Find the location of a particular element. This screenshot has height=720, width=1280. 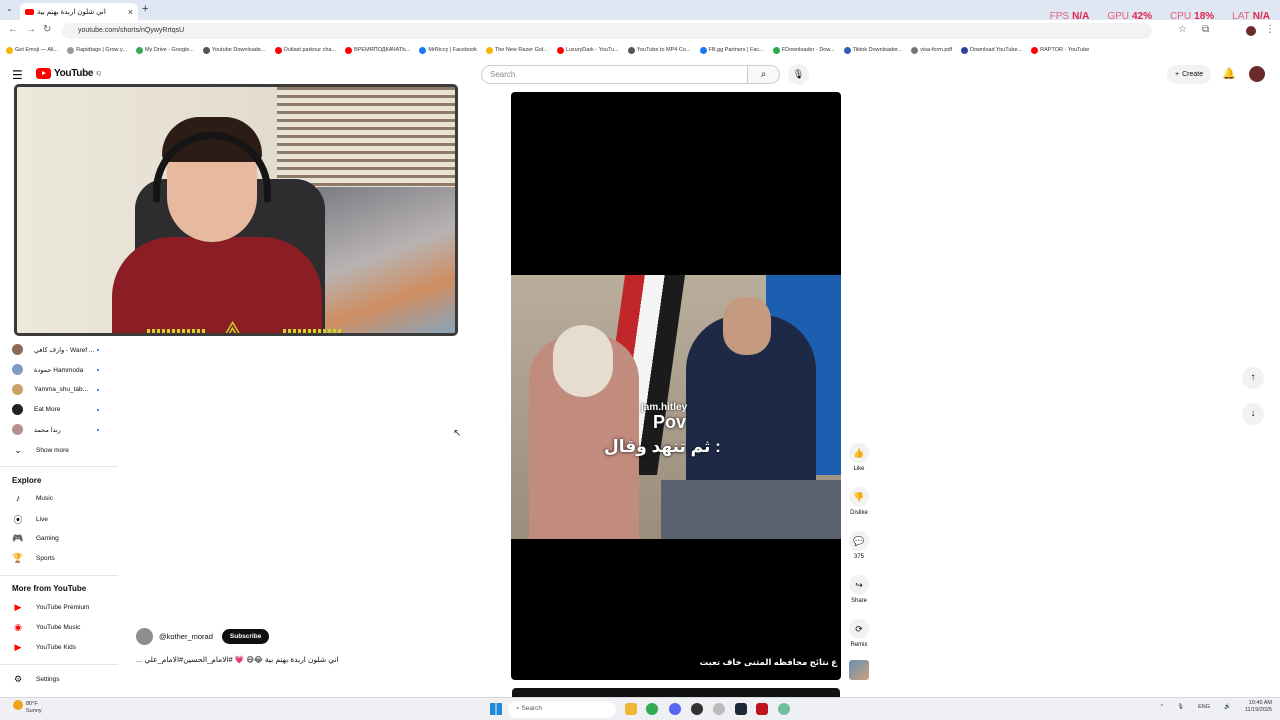

subscription-item: رندا محمد is located at coordinates (62, 429).